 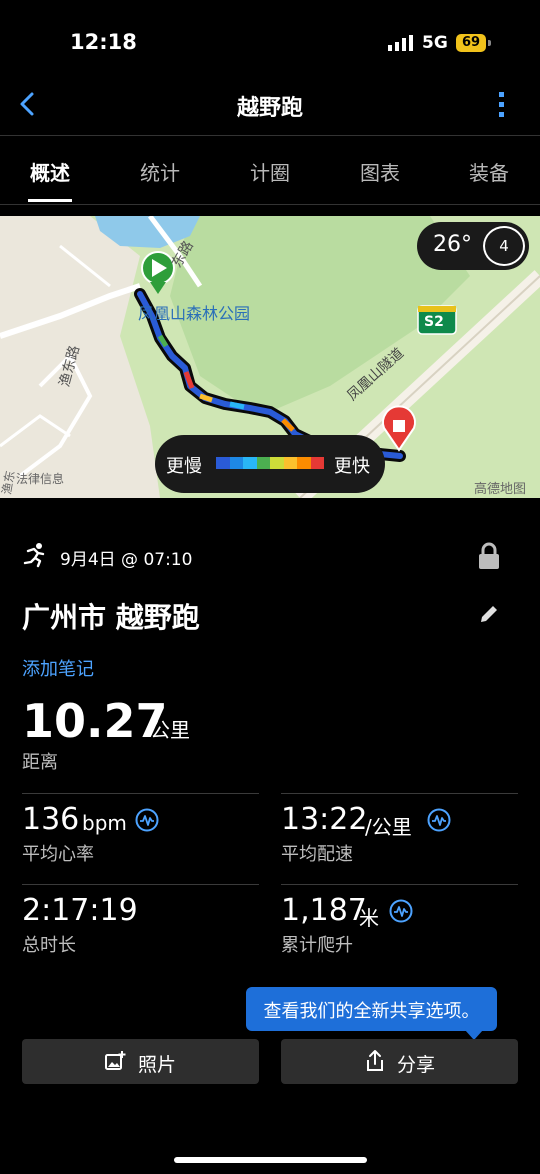 What do you see at coordinates (95, 721) in the screenshot?
I see `distance-value: 10.27` at bounding box center [95, 721].